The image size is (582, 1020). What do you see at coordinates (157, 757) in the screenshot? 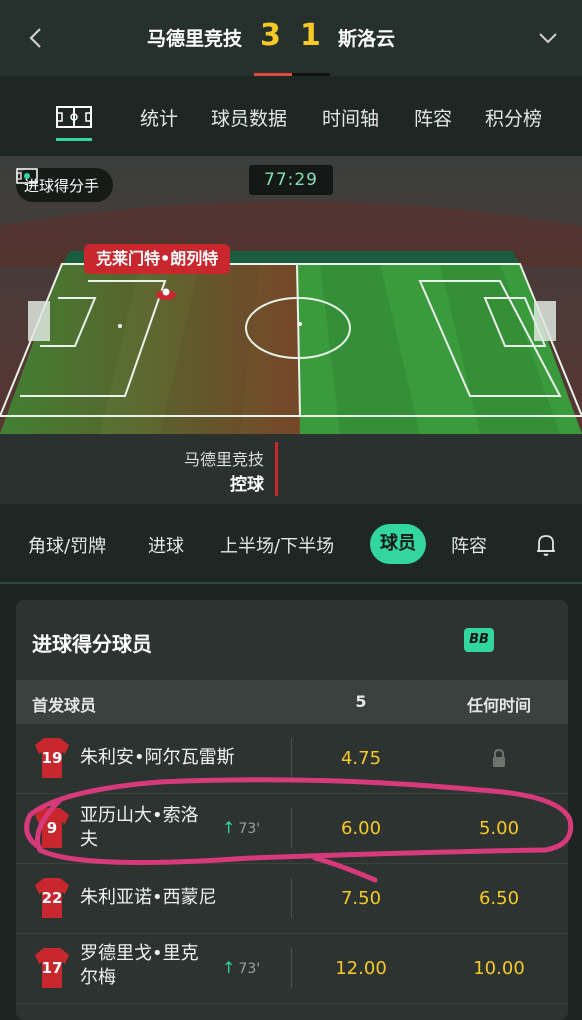
I see `player-name: 朱利安•阿尔瓦雷斯` at bounding box center [157, 757].